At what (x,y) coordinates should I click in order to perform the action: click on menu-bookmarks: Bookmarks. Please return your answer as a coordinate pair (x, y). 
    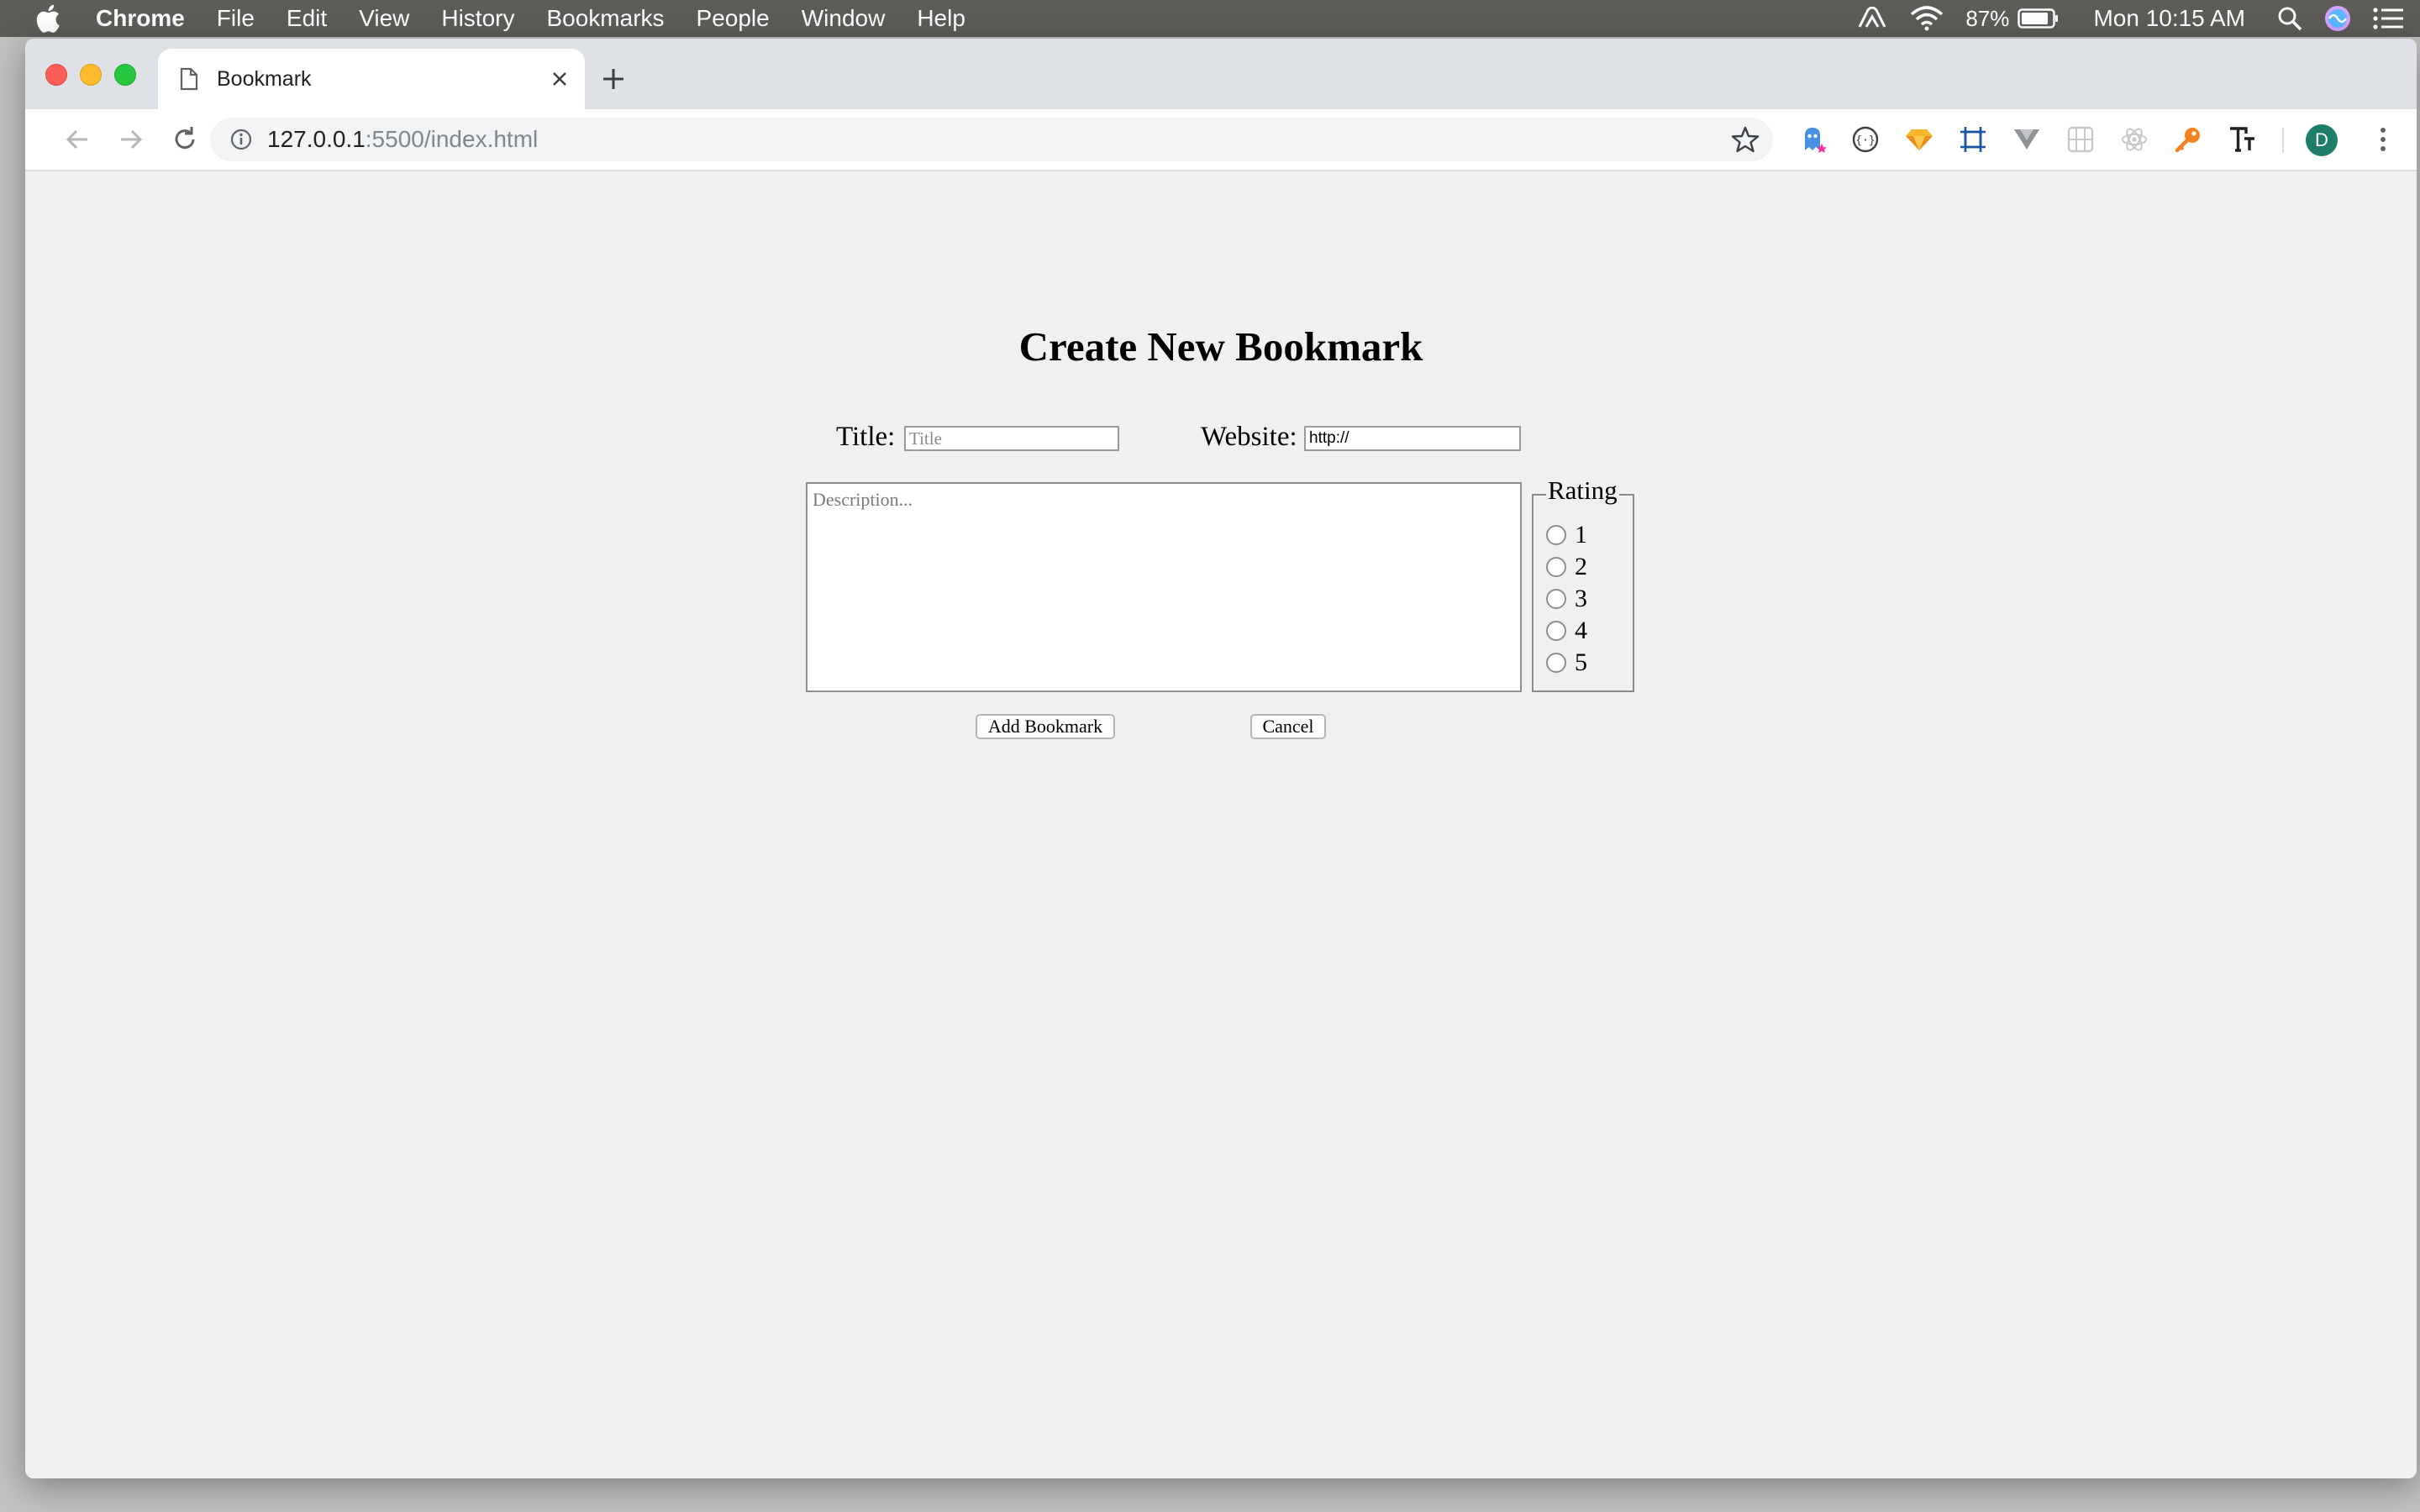
    Looking at the image, I should click on (605, 18).